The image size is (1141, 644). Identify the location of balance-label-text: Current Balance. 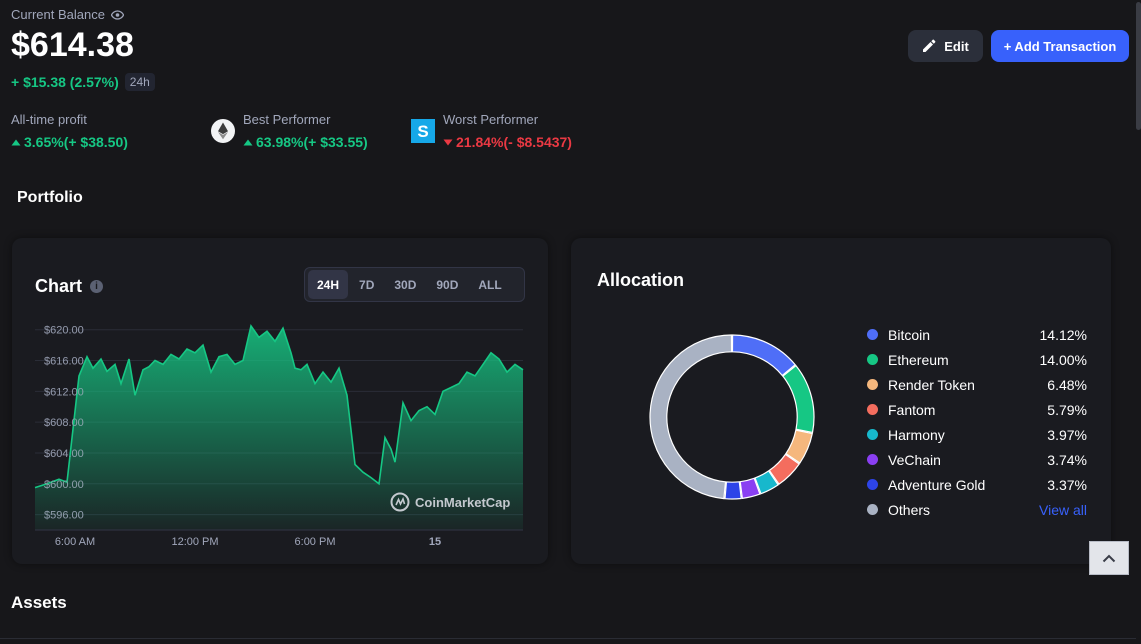
(58, 14).